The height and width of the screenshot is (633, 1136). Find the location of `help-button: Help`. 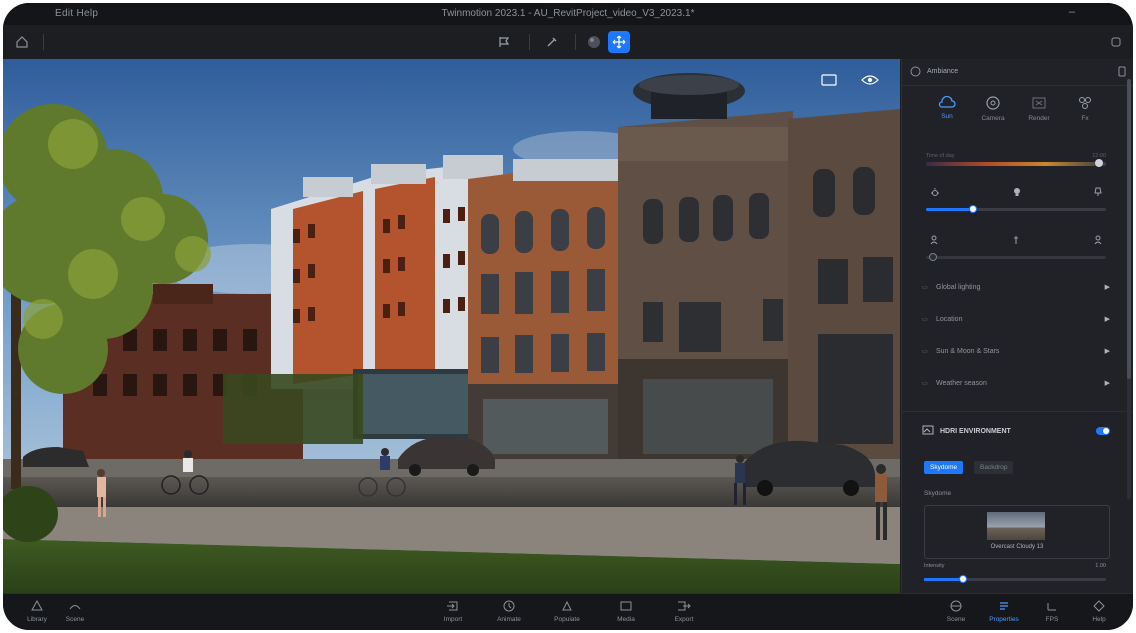

help-button: Help is located at coordinates (1099, 611).